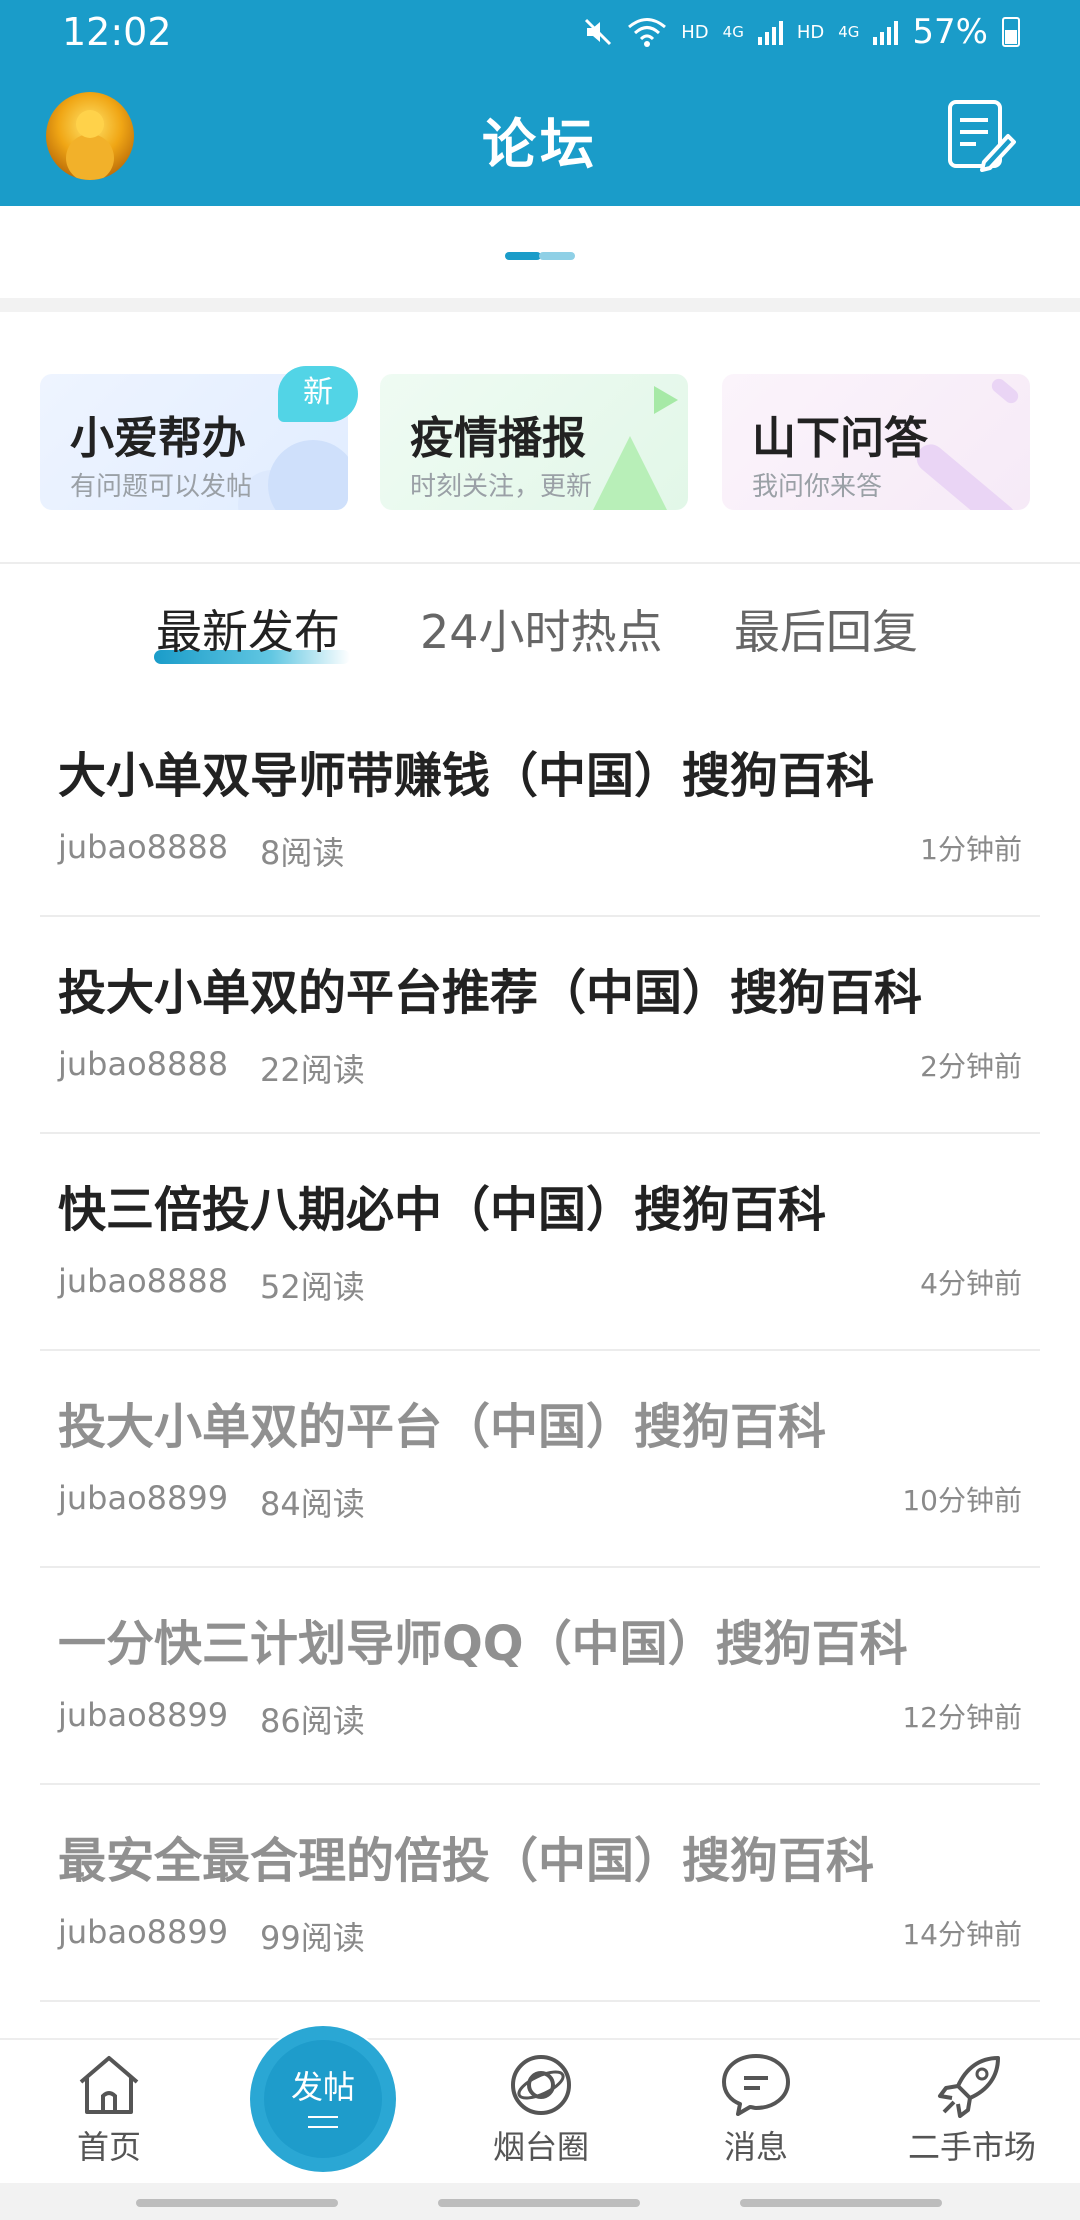 The height and width of the screenshot is (2220, 1080). Describe the element at coordinates (817, 487) in the screenshot. I see `card-subtitle: 我问你来答` at that location.